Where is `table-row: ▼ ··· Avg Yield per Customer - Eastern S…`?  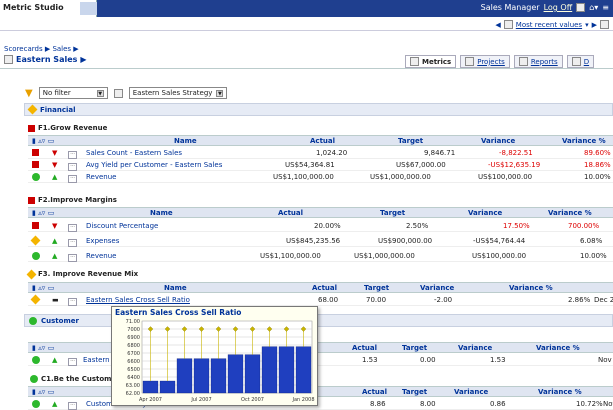 table-row: ▼ ··· Avg Yield per Customer - Eastern S… is located at coordinates (320, 165).